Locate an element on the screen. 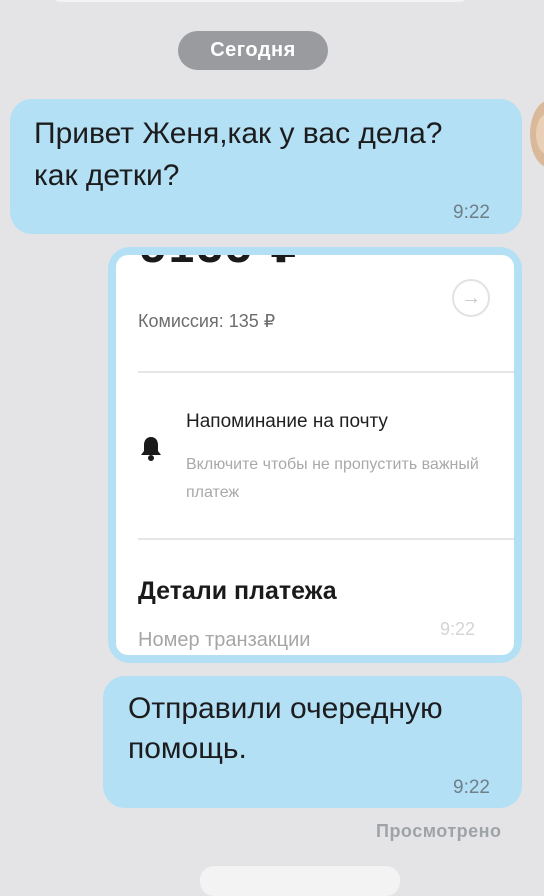  payment-amount: 5135 ₽ is located at coordinates (222, 264).